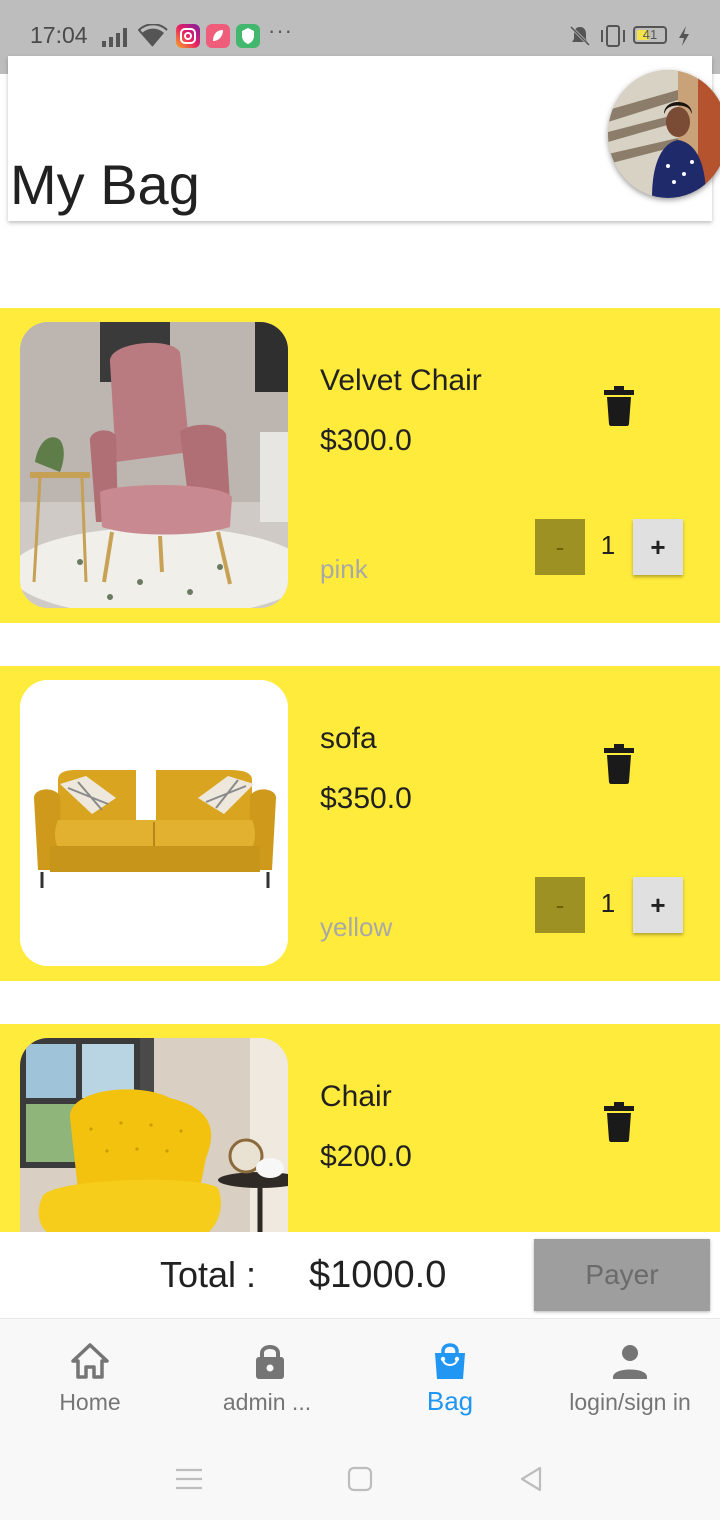  What do you see at coordinates (356, 927) in the screenshot?
I see `item-color: yellow` at bounding box center [356, 927].